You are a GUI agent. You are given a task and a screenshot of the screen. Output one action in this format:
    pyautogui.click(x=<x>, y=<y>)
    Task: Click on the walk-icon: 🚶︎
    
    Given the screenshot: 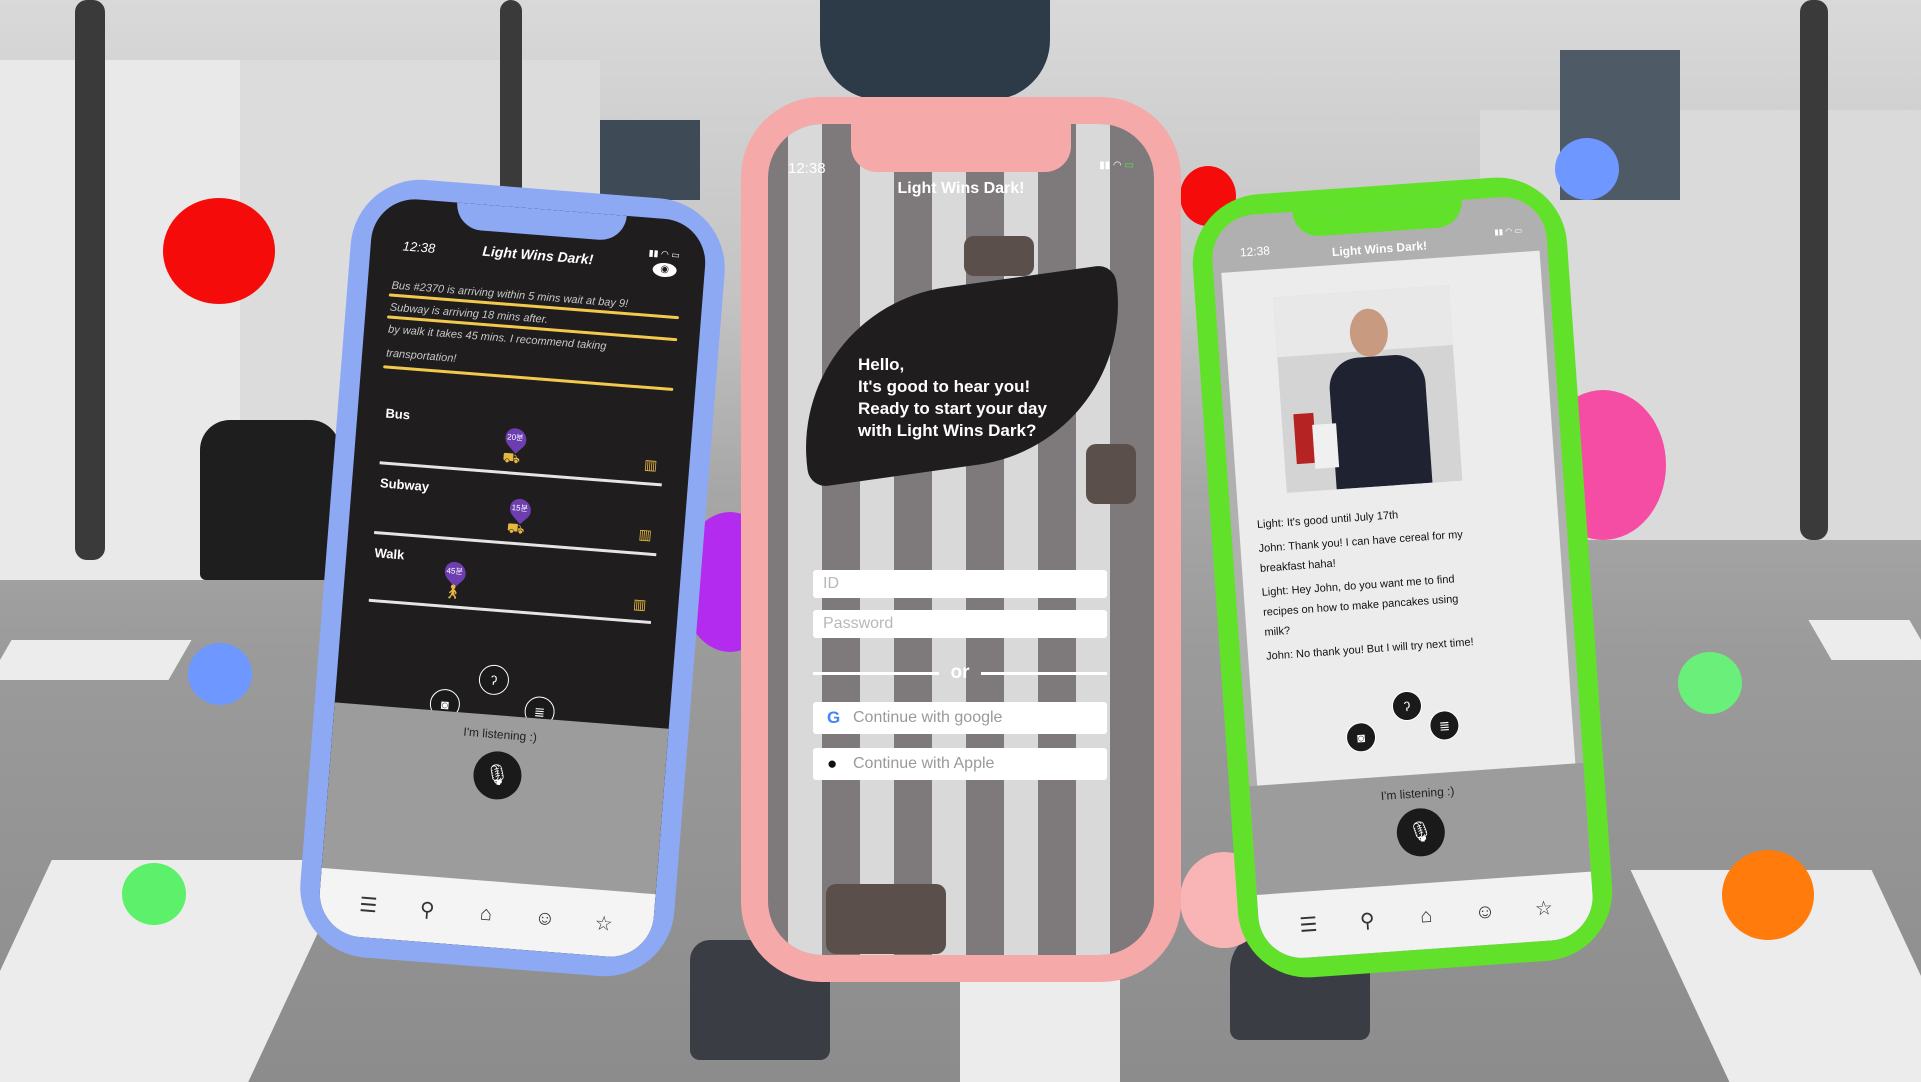 What is the action you would take?
    pyautogui.click(x=453, y=591)
    